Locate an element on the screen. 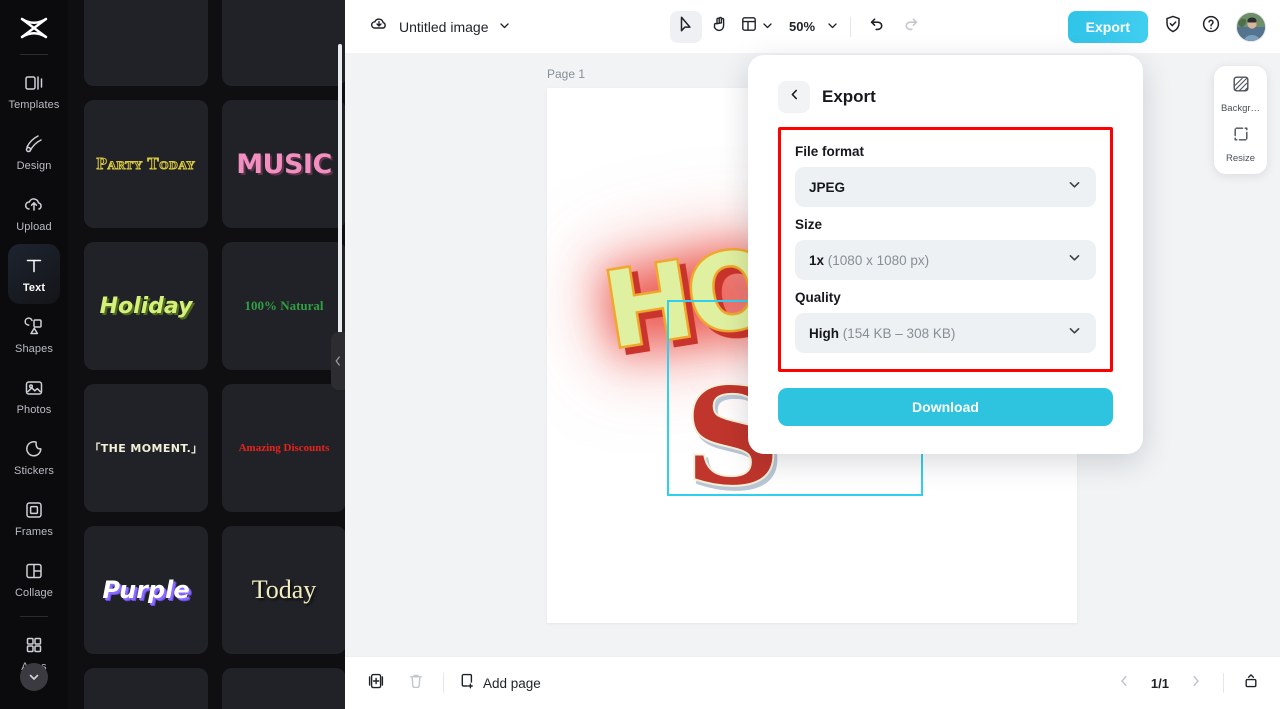 The image size is (1280, 709). redo-icon is located at coordinates (911, 26).